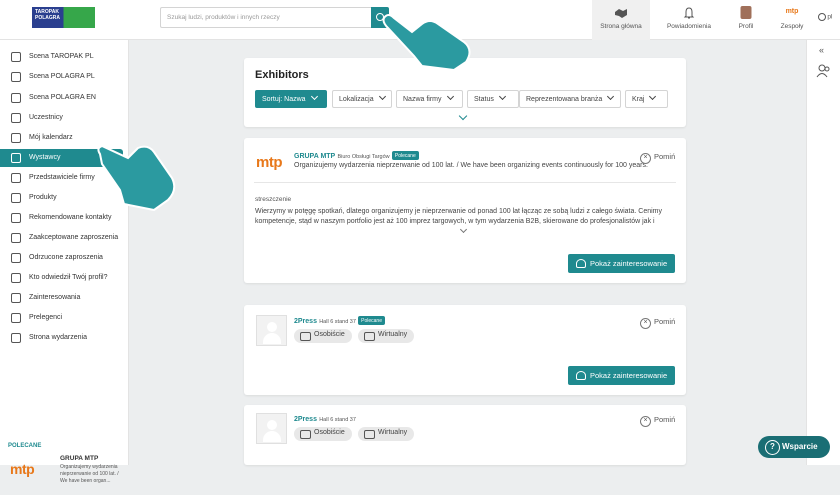  I want to click on nav-home: Strona główna, so click(621, 20).